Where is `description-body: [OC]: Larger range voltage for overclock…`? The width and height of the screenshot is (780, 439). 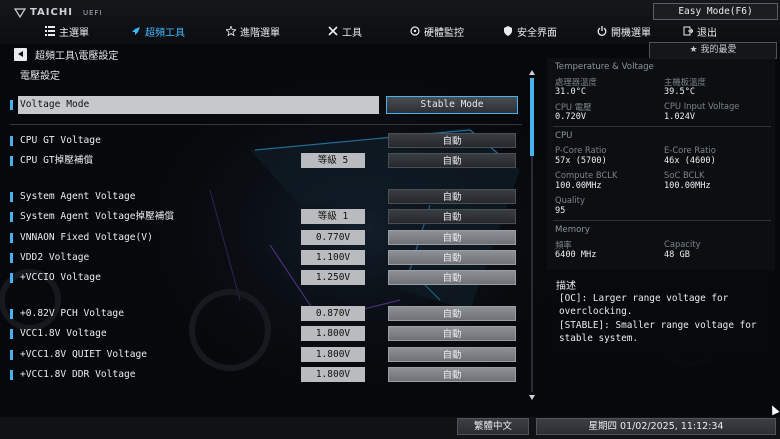 description-body: [OC]: Larger range voltage for overclock… is located at coordinates (658, 318).